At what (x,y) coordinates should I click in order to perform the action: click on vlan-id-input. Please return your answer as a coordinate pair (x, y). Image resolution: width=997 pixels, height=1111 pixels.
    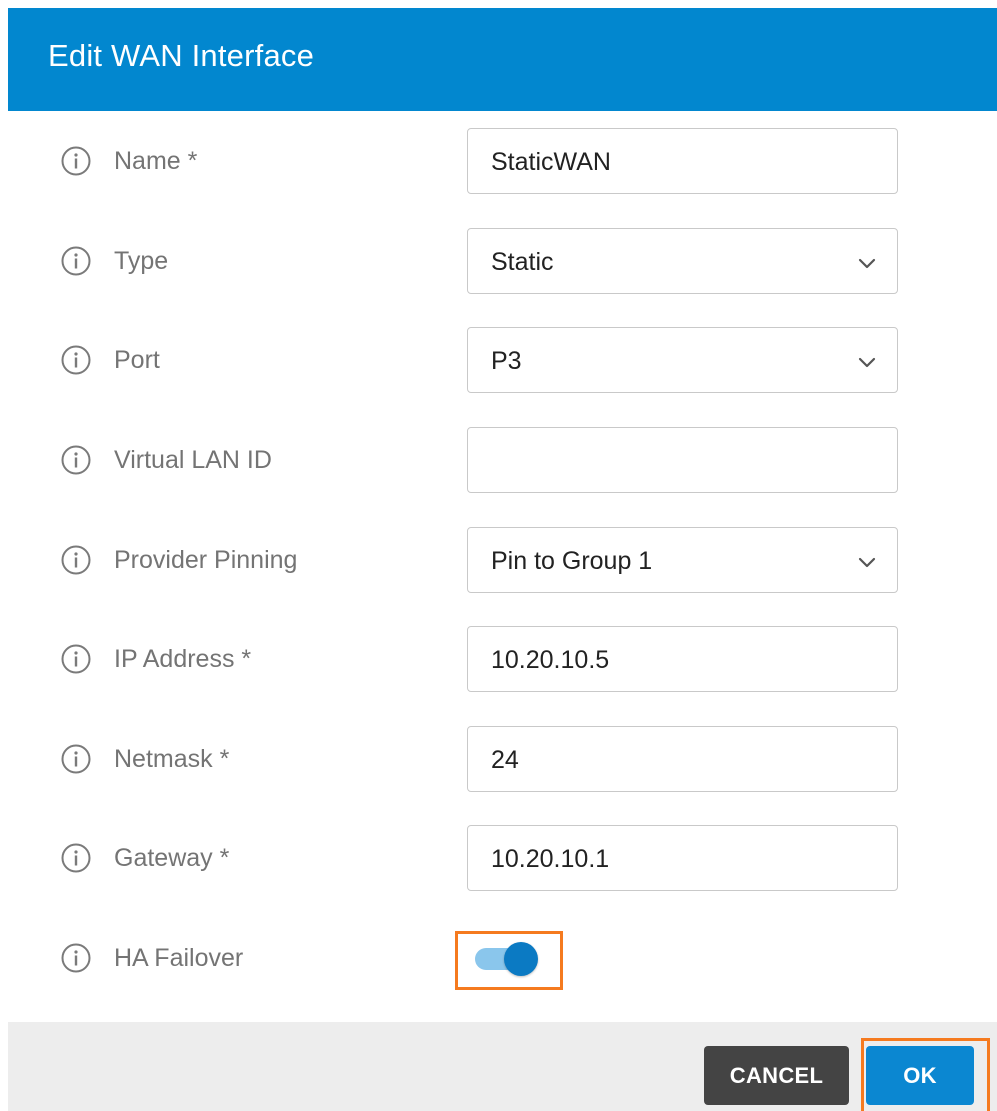
    Looking at the image, I should click on (682, 460).